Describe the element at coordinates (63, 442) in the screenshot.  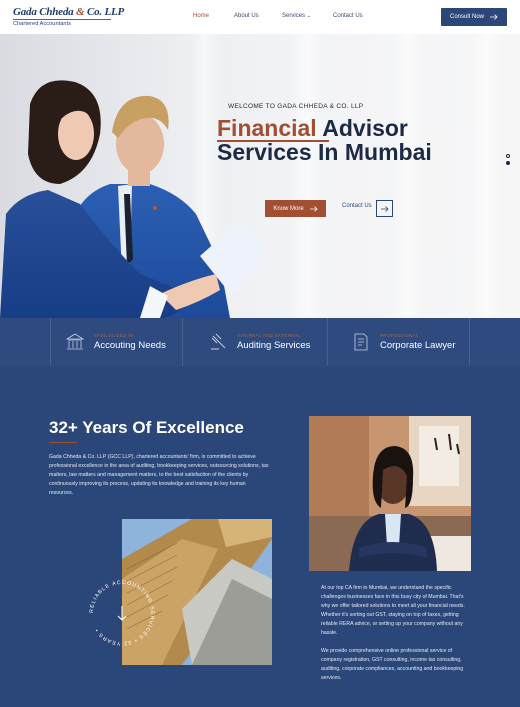
I see `section-title-rule` at that location.